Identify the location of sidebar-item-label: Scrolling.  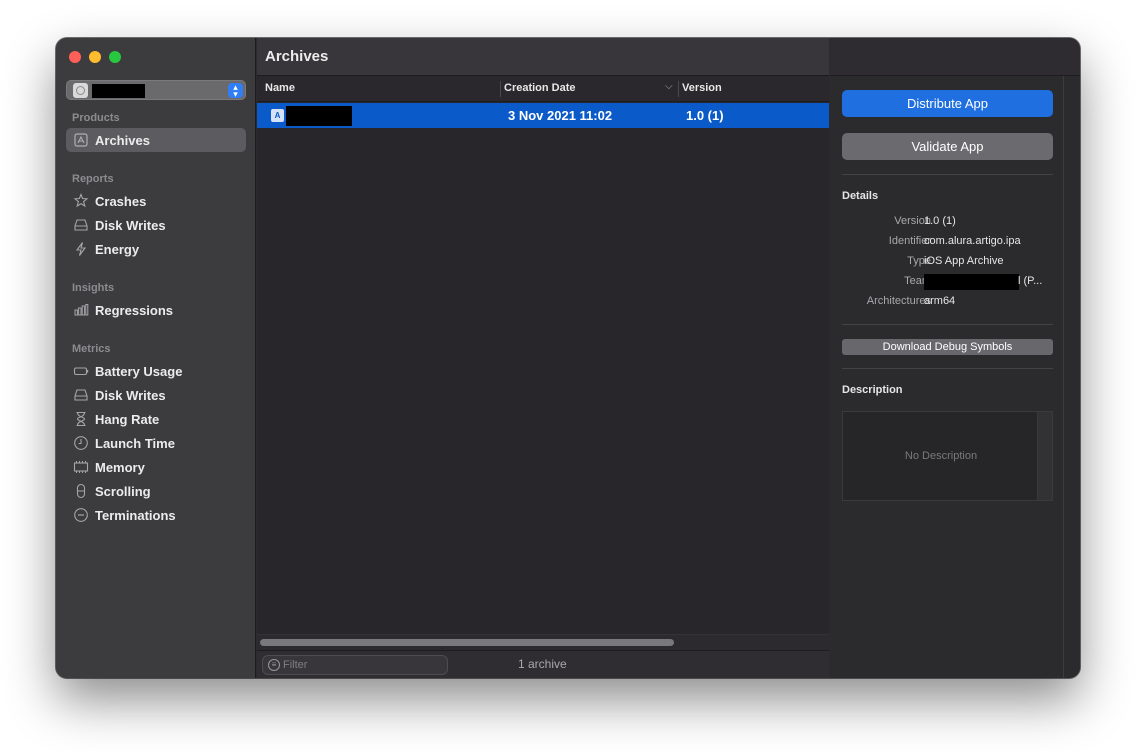
(123, 491).